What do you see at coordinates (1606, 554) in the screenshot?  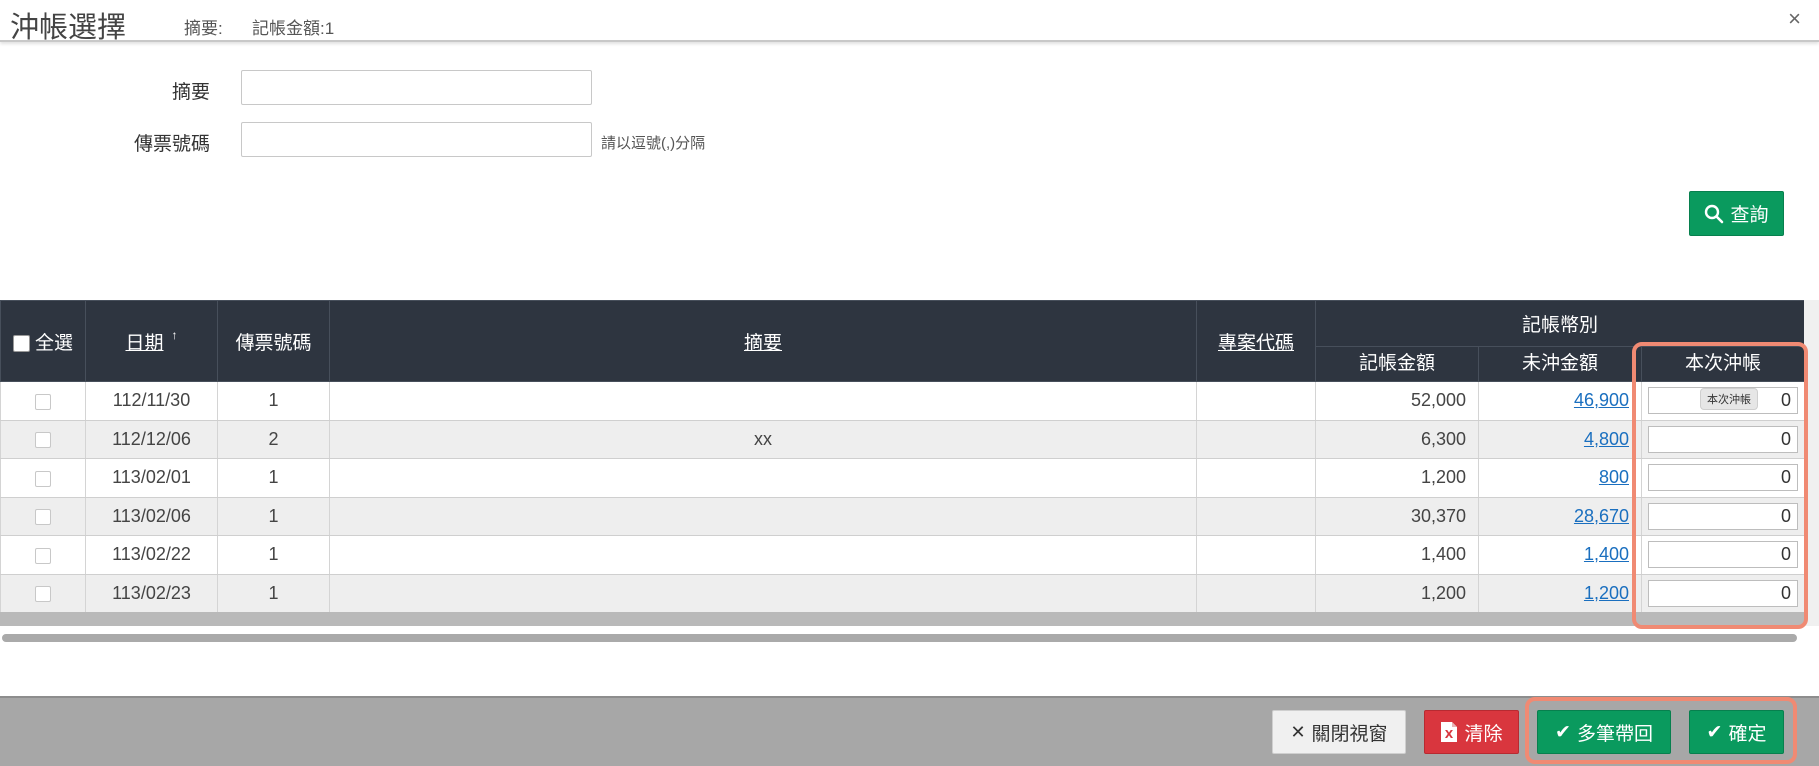 I see `row-outstanding-link: 1,400` at bounding box center [1606, 554].